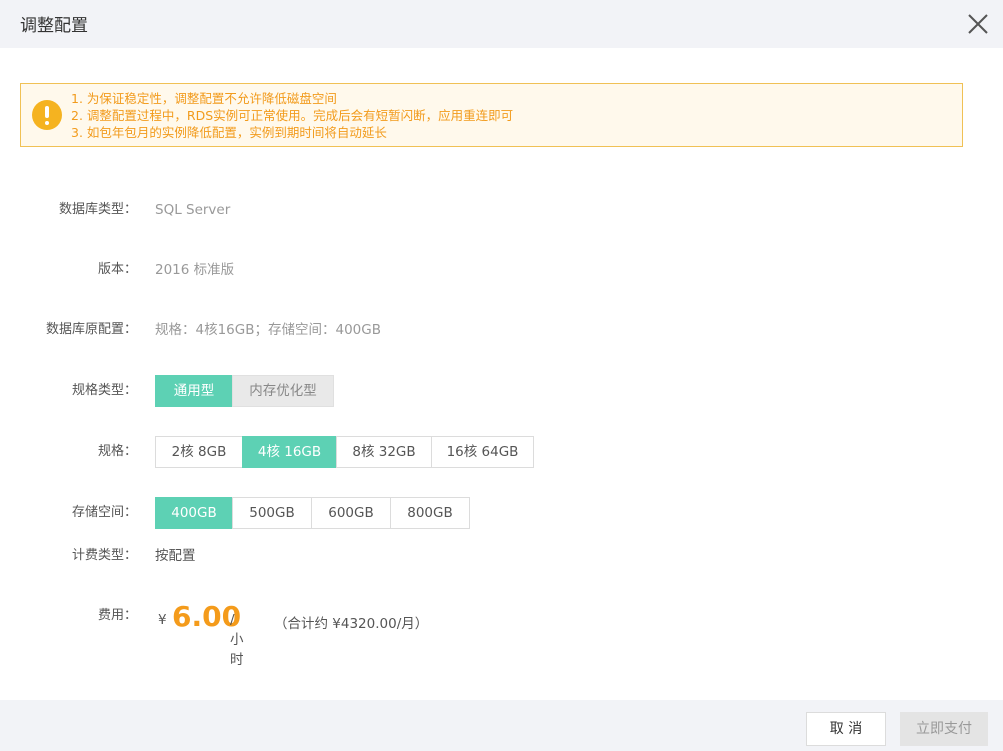 This screenshot has width=1003, height=751. Describe the element at coordinates (501, 330) in the screenshot. I see `orig-config-row: 数据库原配置： 规格：4核16GB；存储空间：400GB` at that location.